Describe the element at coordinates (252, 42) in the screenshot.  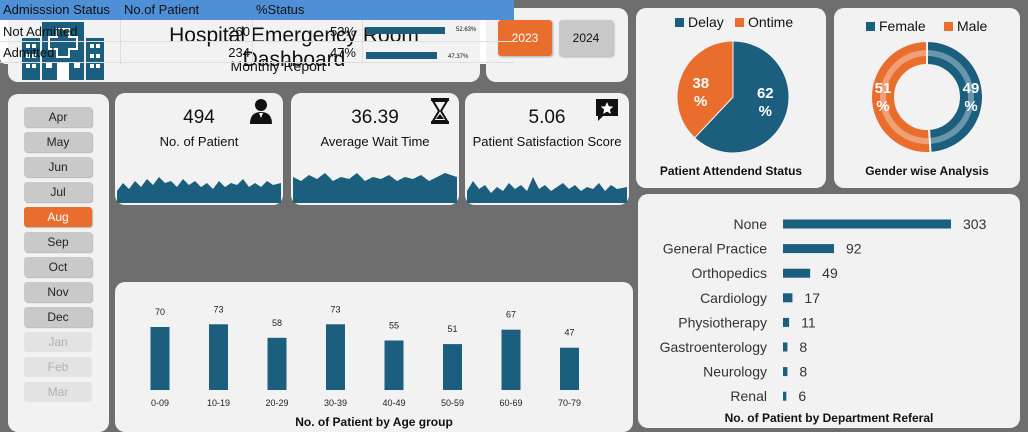
I see `column-divider` at that location.